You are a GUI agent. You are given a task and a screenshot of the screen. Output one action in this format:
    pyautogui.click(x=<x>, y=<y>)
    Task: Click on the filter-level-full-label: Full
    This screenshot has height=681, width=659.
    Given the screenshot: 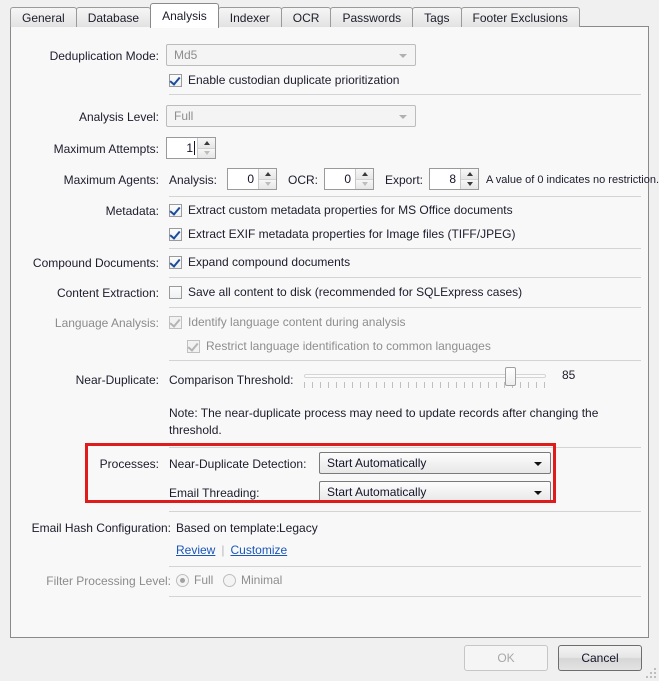 What is the action you would take?
    pyautogui.click(x=204, y=580)
    